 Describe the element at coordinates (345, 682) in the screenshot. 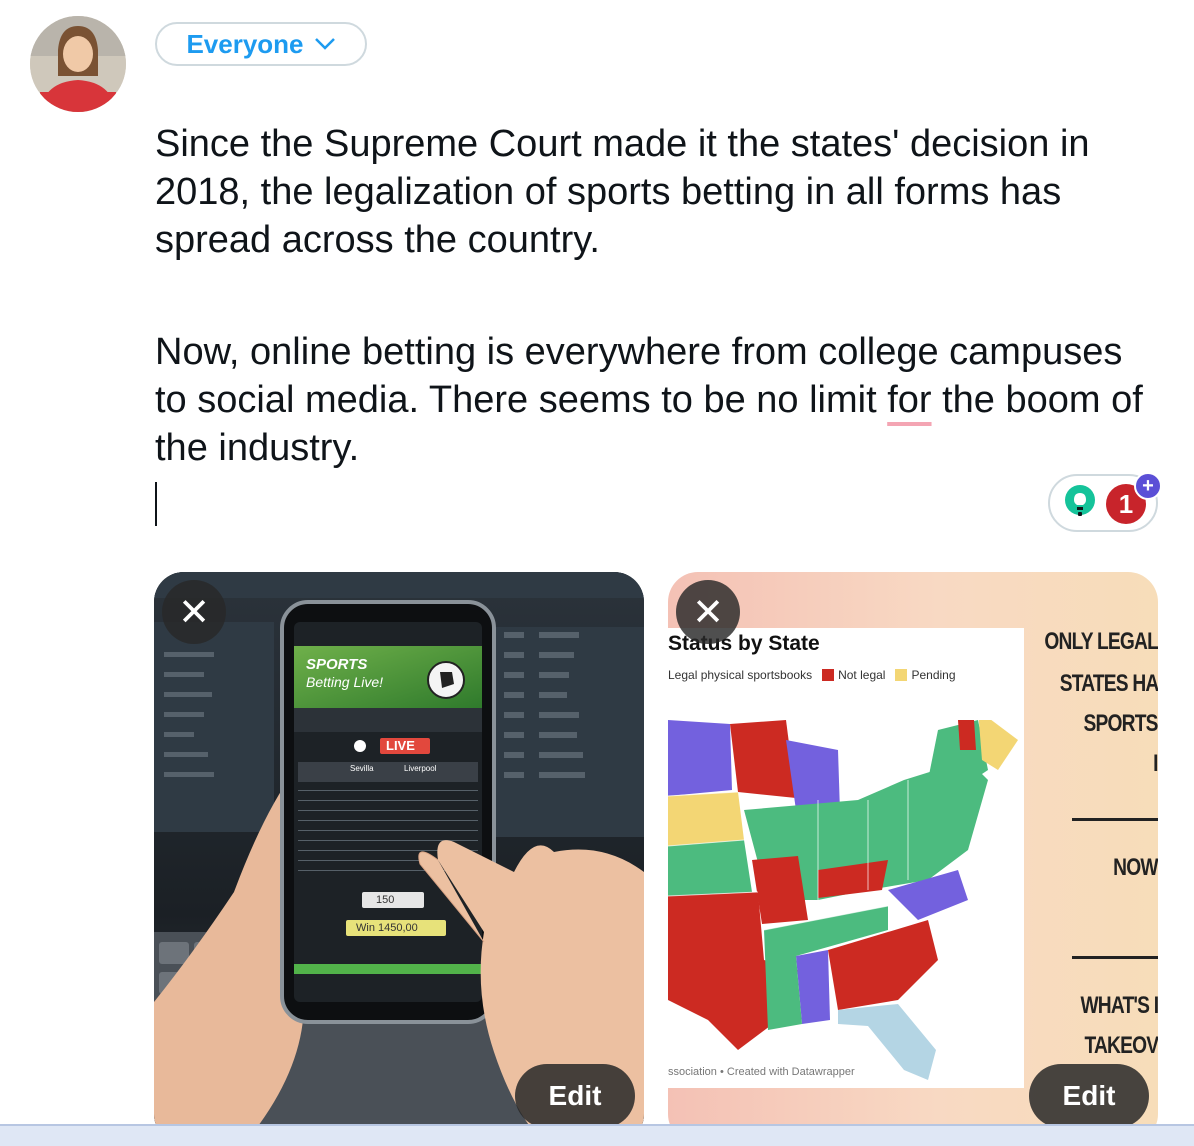

I see `phone-brand-tagline: Betting Live!` at that location.